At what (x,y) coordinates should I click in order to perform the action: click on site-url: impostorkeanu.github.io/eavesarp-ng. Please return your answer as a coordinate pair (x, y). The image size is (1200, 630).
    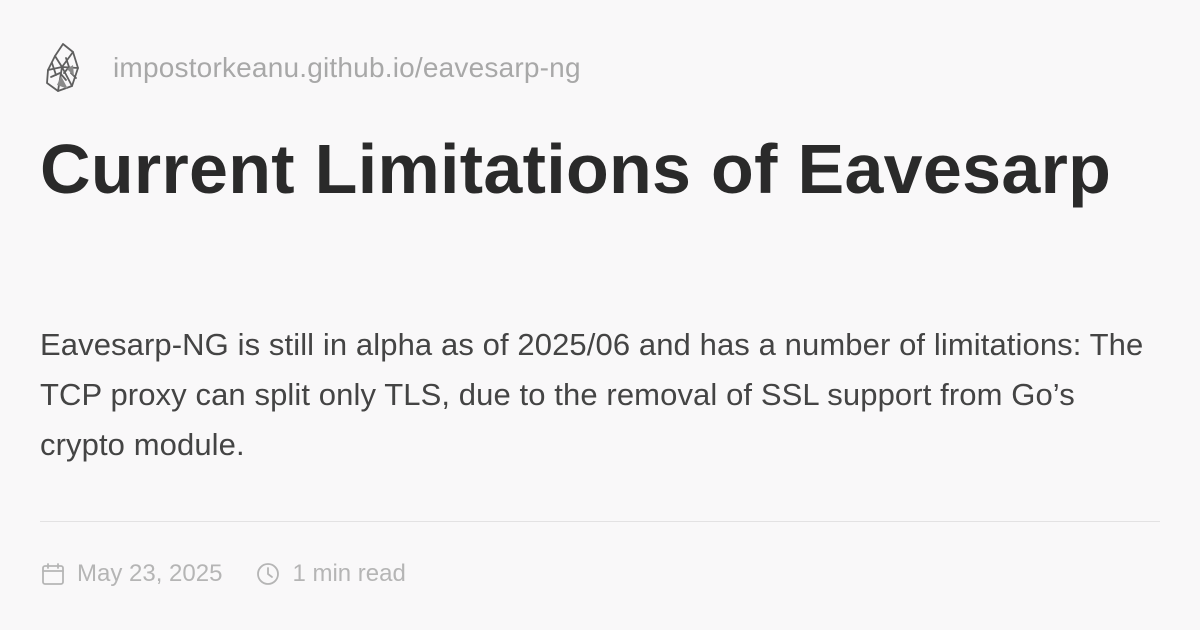
    Looking at the image, I should click on (347, 67).